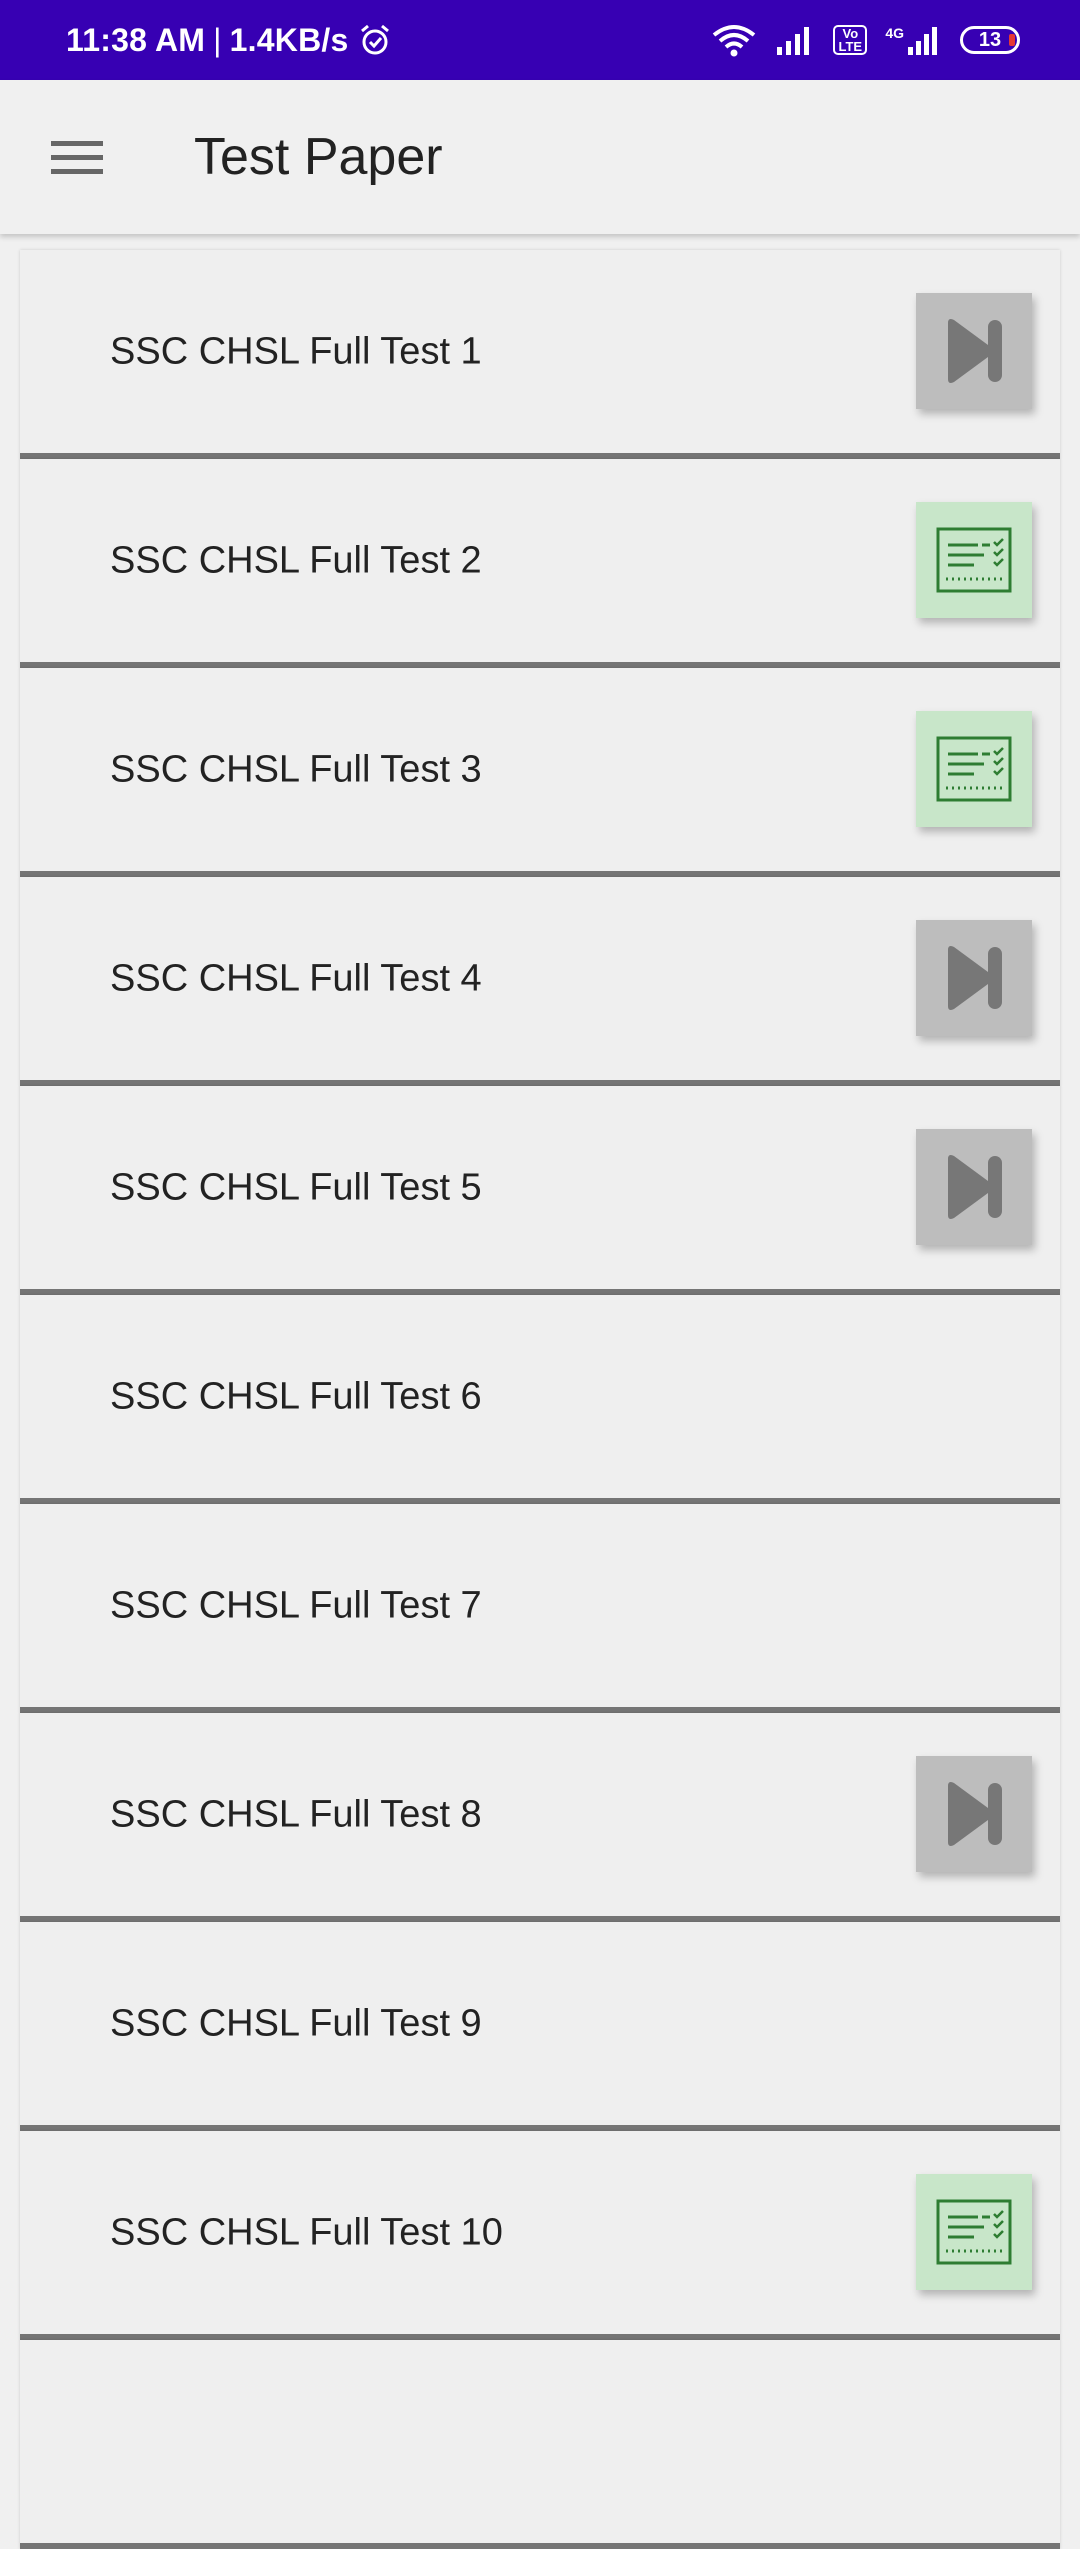 The height and width of the screenshot is (2549, 1080). I want to click on menu-button, so click(77, 157).